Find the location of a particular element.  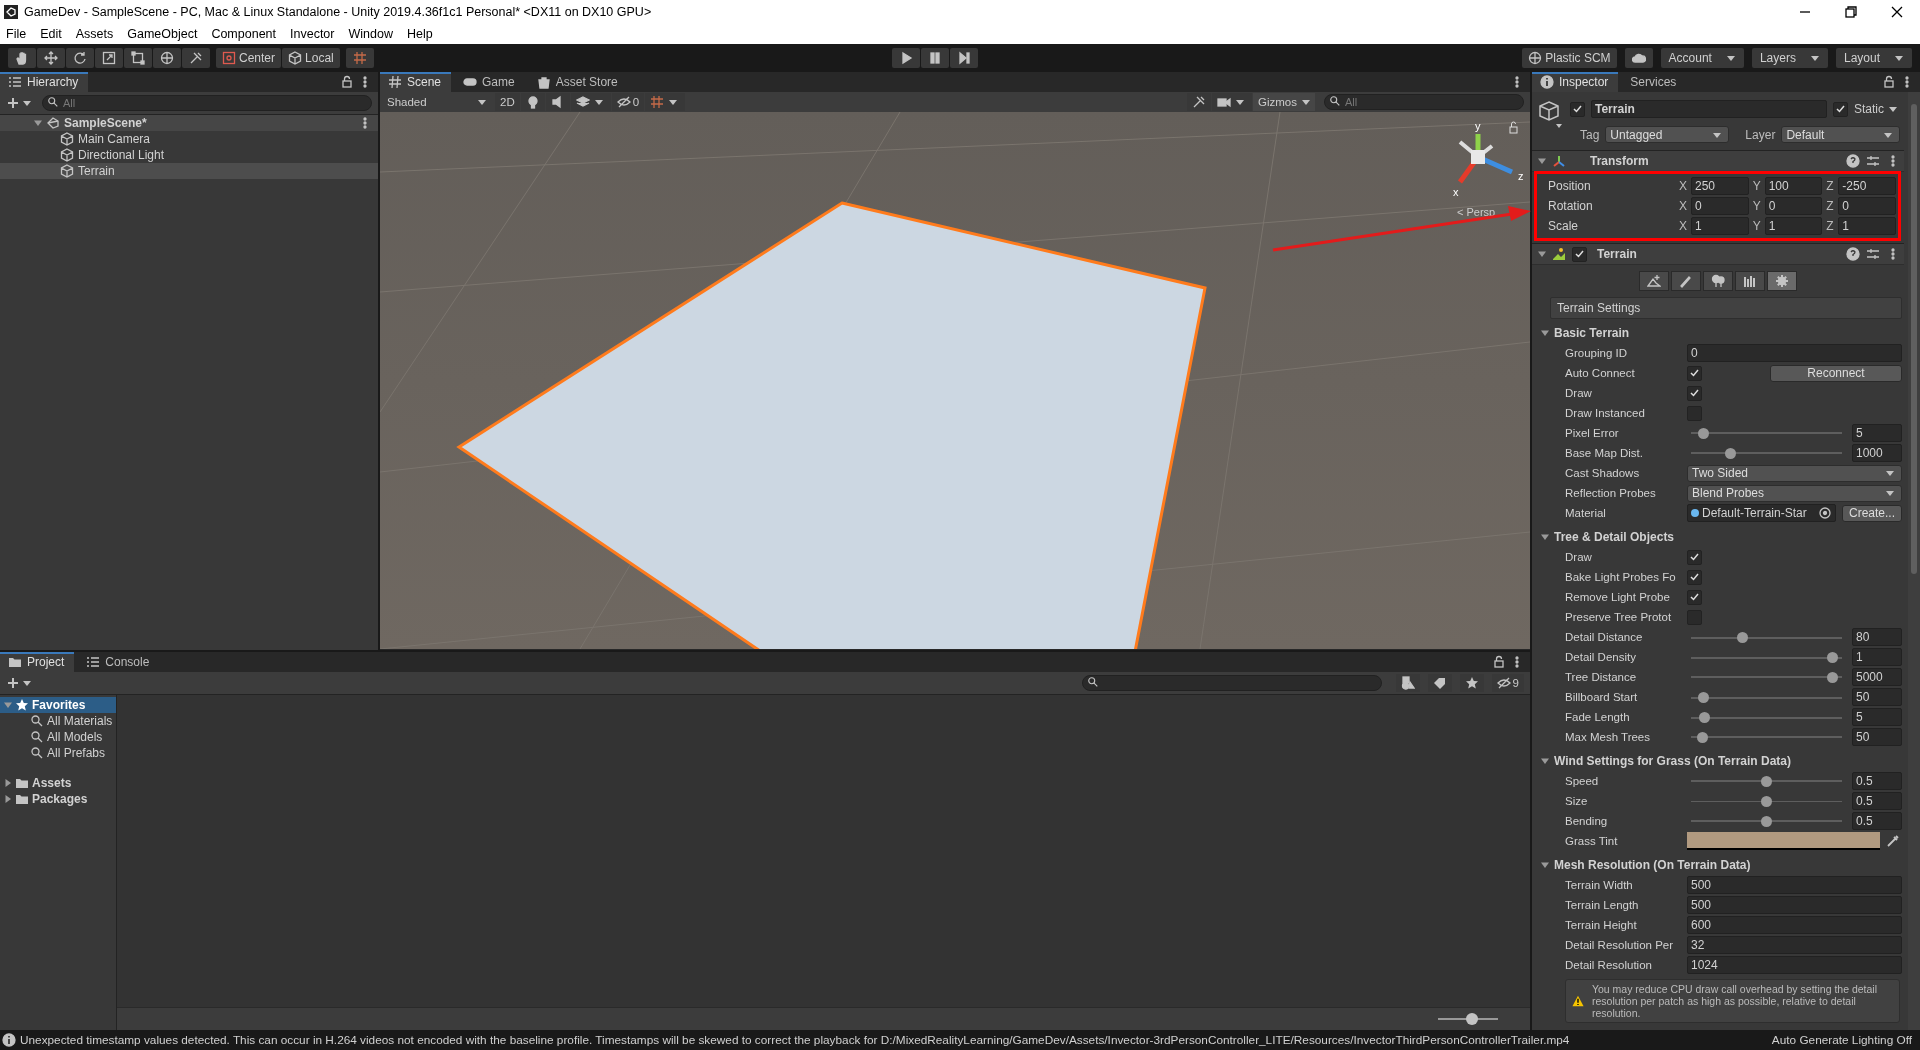

saved-search-item: All Prefabs is located at coordinates (58, 753).